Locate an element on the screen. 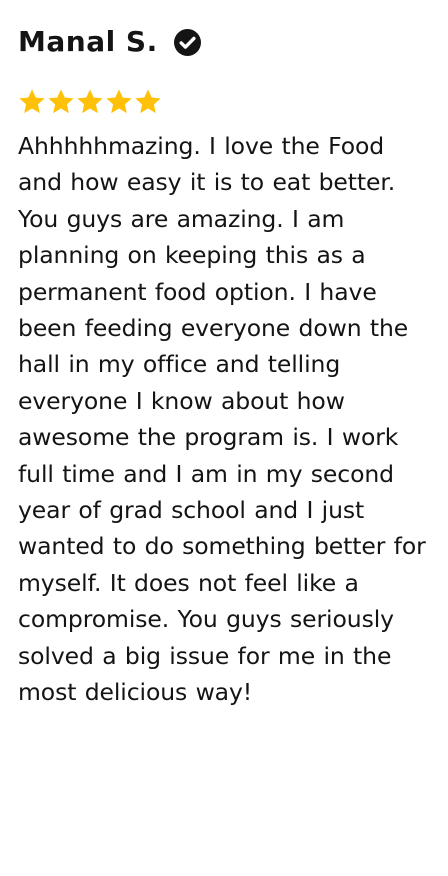  check-circle-icon is located at coordinates (187, 42).